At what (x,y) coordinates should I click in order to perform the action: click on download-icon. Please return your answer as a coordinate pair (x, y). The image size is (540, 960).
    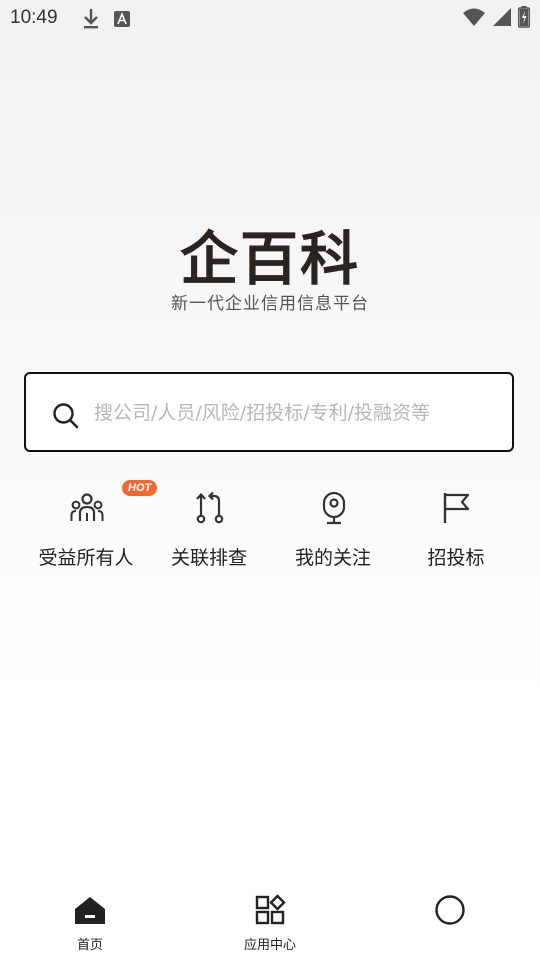
    Looking at the image, I should click on (91, 19).